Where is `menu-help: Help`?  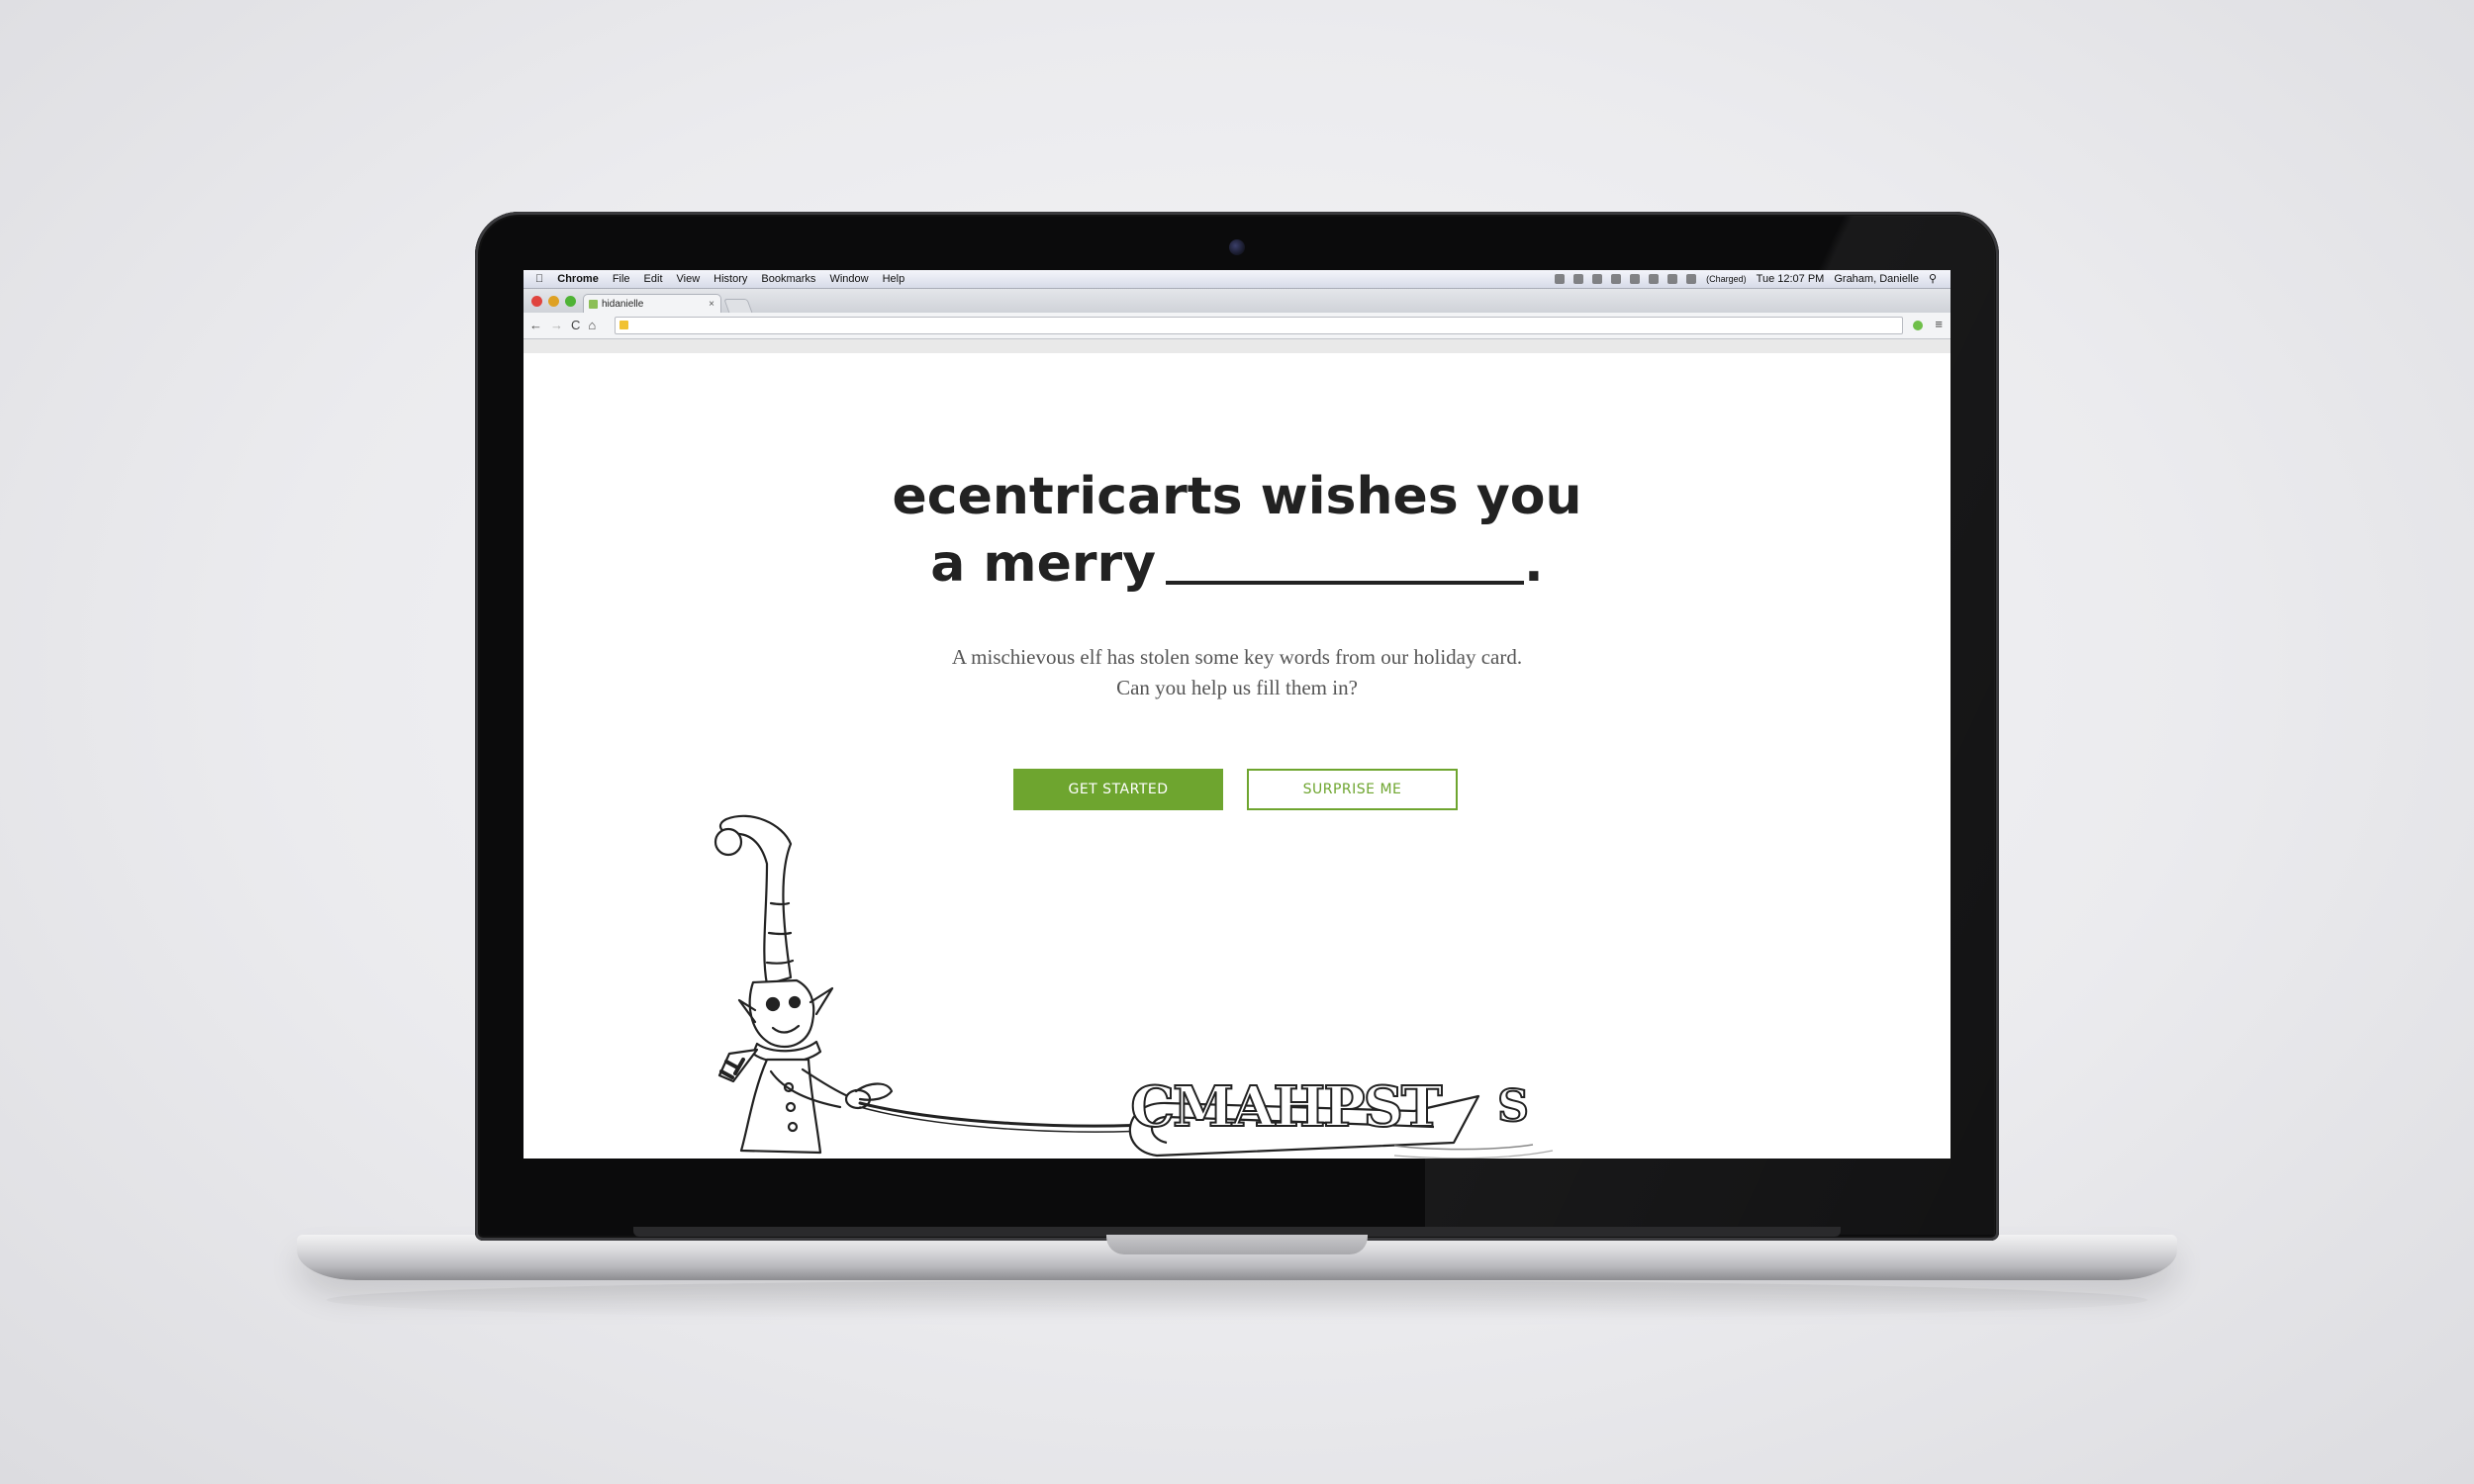
menu-help: Help is located at coordinates (894, 279).